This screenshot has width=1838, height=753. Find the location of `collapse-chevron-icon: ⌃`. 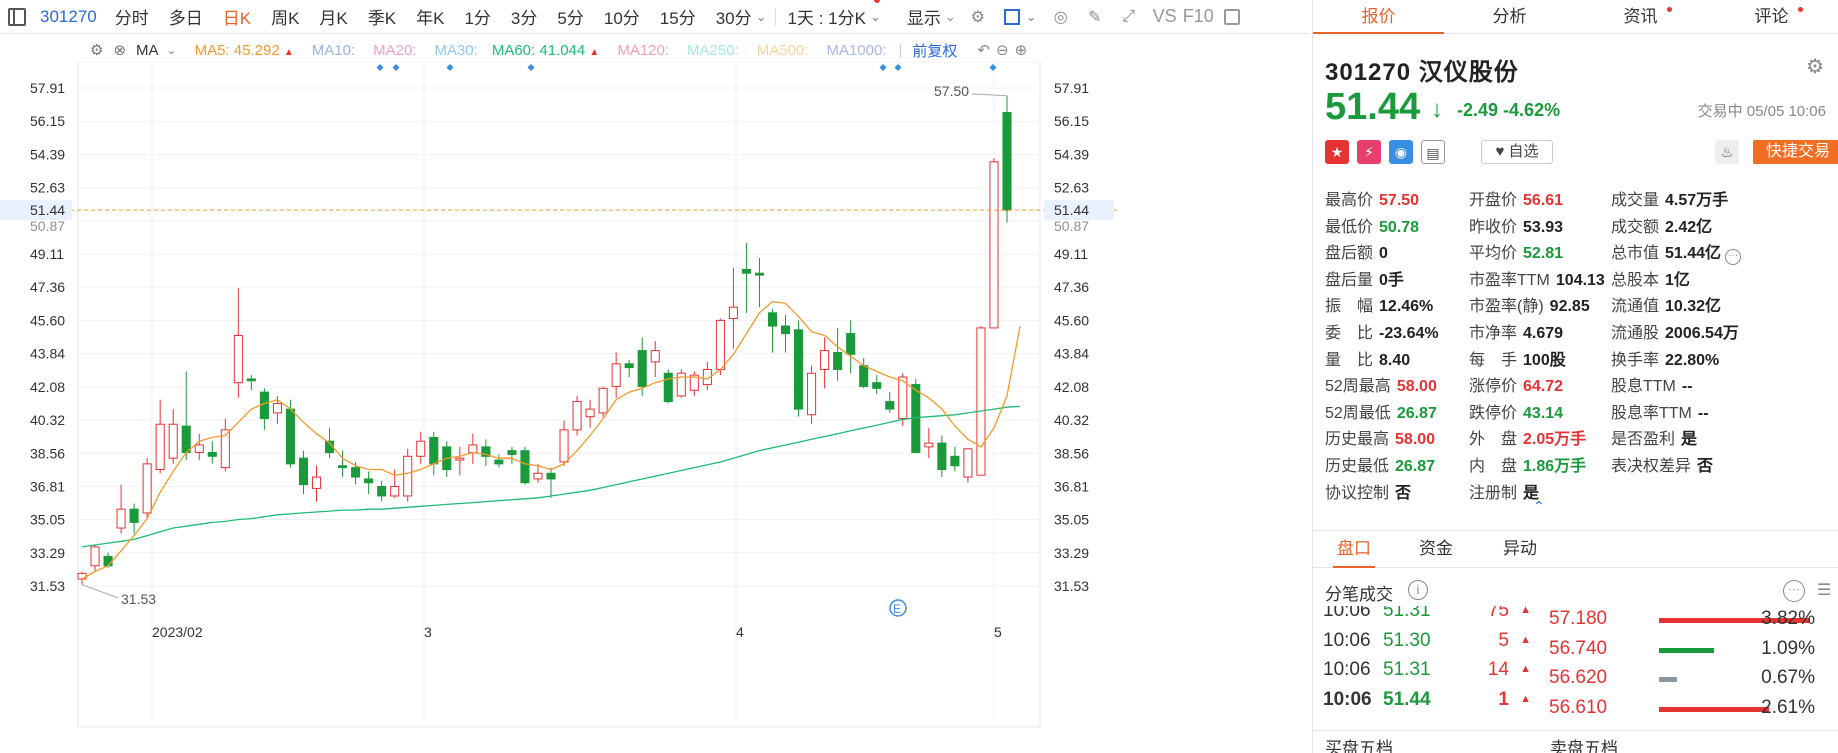

collapse-chevron-icon: ⌃ is located at coordinates (1539, 506).